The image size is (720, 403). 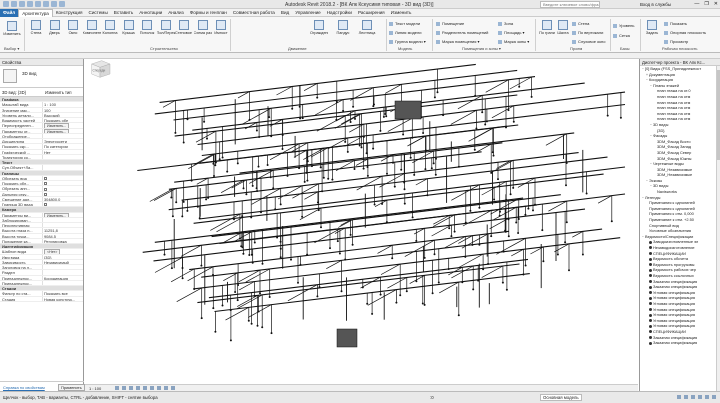 I want to click on minimize-button: —, so click(x=696, y=4).